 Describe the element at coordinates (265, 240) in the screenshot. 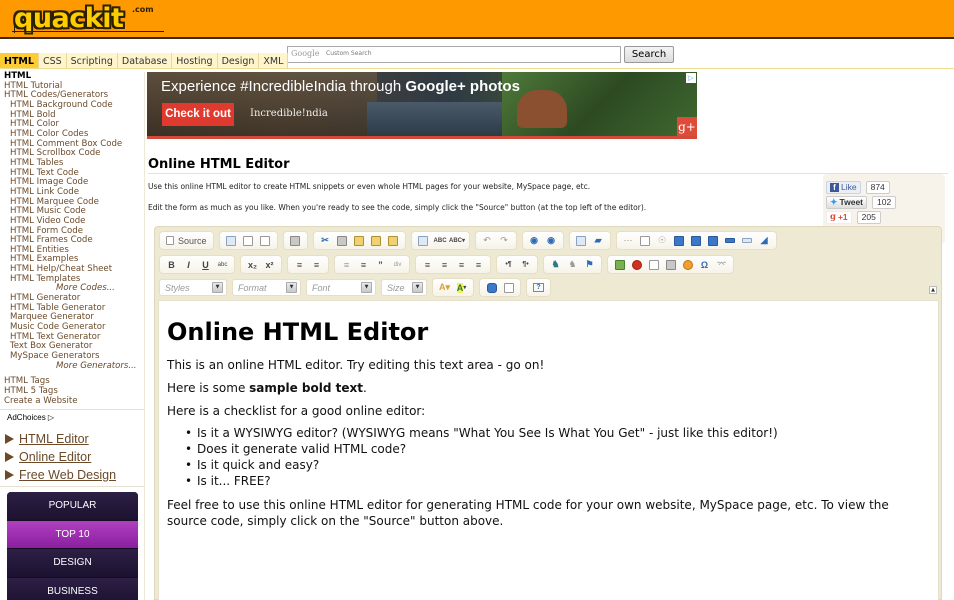

I see `preview-button` at that location.